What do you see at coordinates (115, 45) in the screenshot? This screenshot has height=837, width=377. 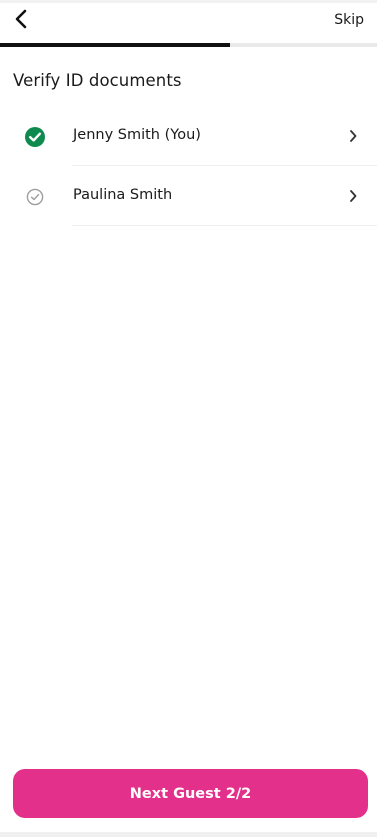 I see `progress-bar-fill` at bounding box center [115, 45].